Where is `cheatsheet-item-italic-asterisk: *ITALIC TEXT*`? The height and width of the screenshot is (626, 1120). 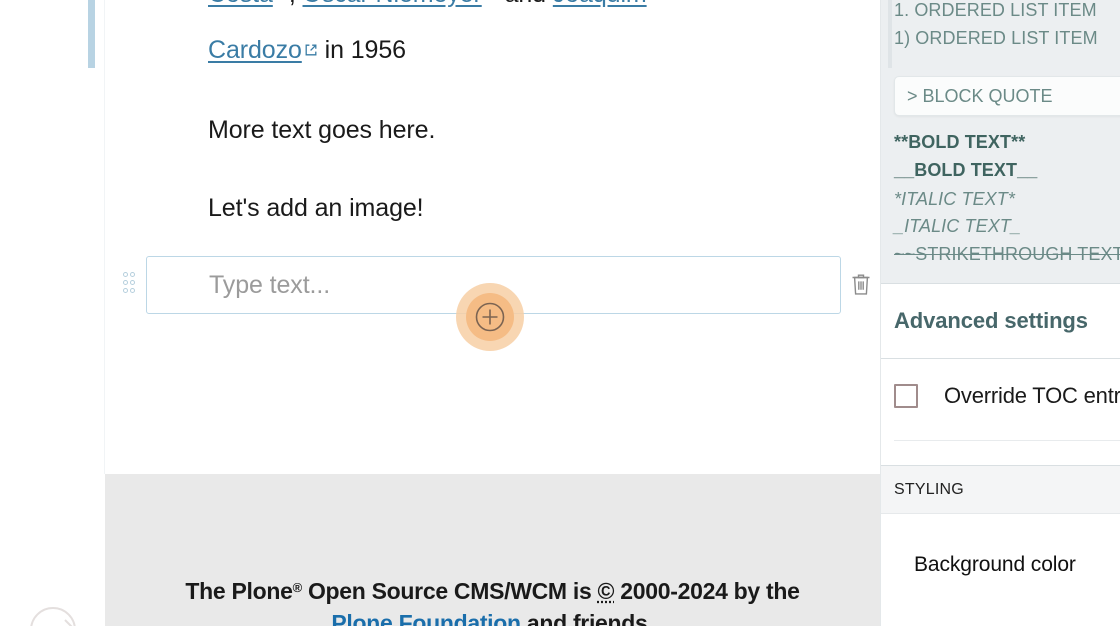 cheatsheet-item-italic-asterisk: *ITALIC TEXT* is located at coordinates (954, 199).